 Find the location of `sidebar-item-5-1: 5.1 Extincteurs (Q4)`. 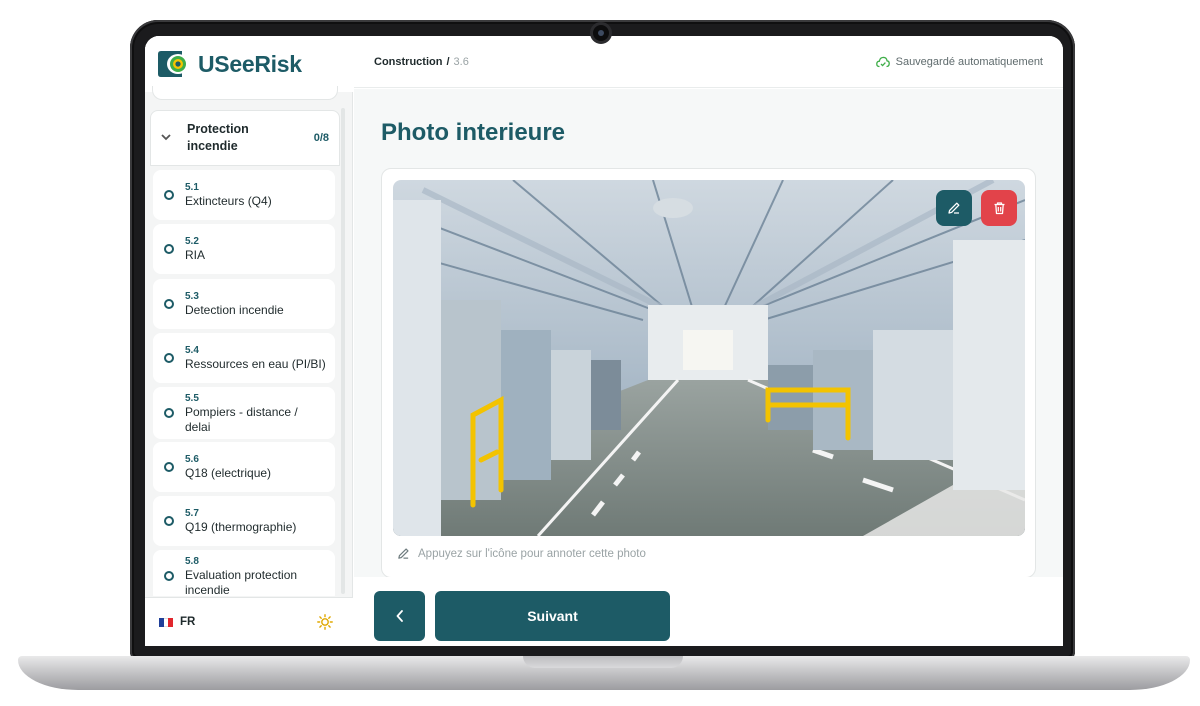

sidebar-item-5-1: 5.1 Extincteurs (Q4) is located at coordinates (244, 195).